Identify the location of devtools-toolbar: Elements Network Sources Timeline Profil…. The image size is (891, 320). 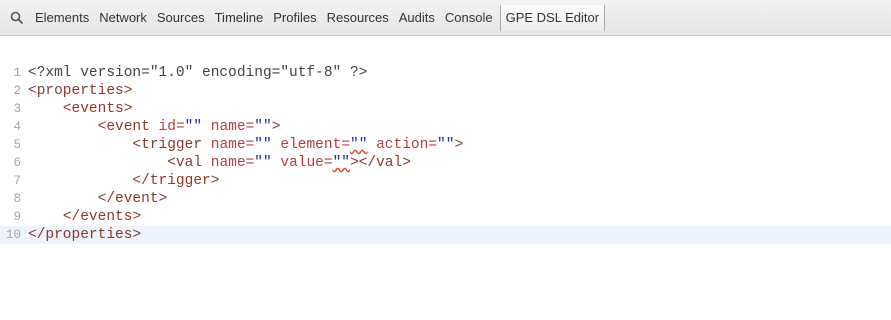
(445, 18).